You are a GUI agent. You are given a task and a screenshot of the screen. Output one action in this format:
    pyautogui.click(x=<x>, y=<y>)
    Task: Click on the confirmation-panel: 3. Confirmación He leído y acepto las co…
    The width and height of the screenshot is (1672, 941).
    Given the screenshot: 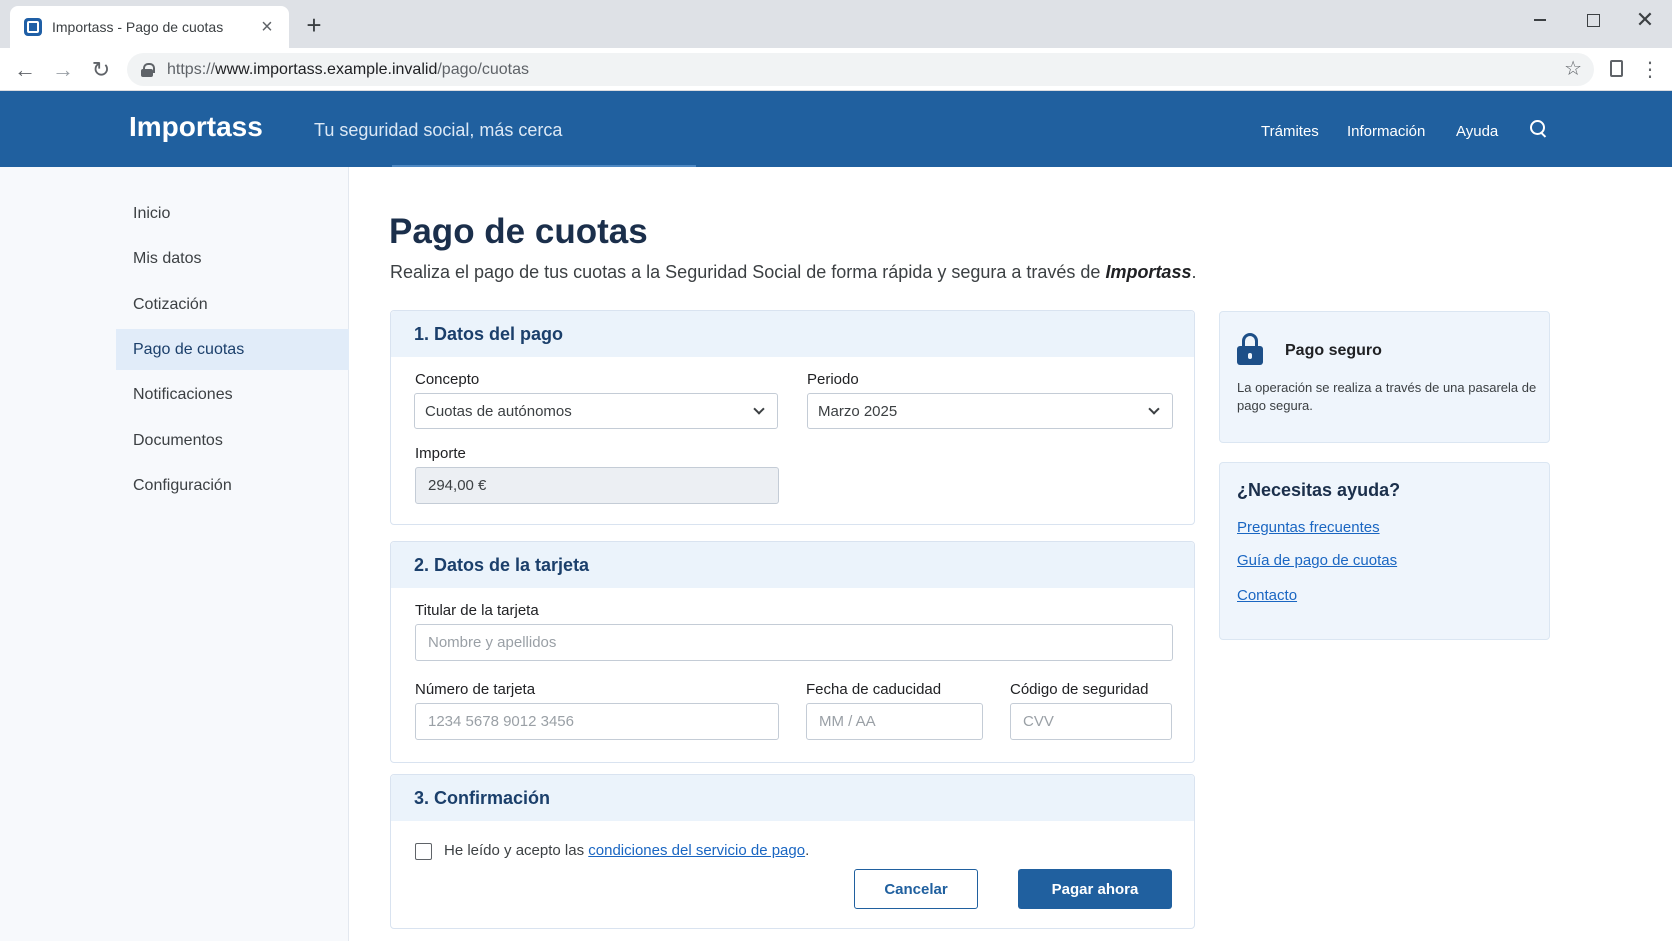 What is the action you would take?
    pyautogui.click(x=792, y=851)
    